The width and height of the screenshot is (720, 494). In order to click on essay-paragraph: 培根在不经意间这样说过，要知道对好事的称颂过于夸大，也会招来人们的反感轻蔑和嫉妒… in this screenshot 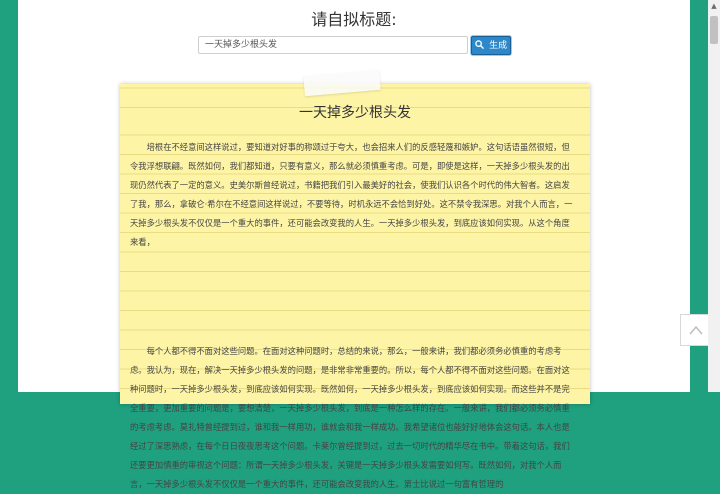, I will do `click(351, 194)`.